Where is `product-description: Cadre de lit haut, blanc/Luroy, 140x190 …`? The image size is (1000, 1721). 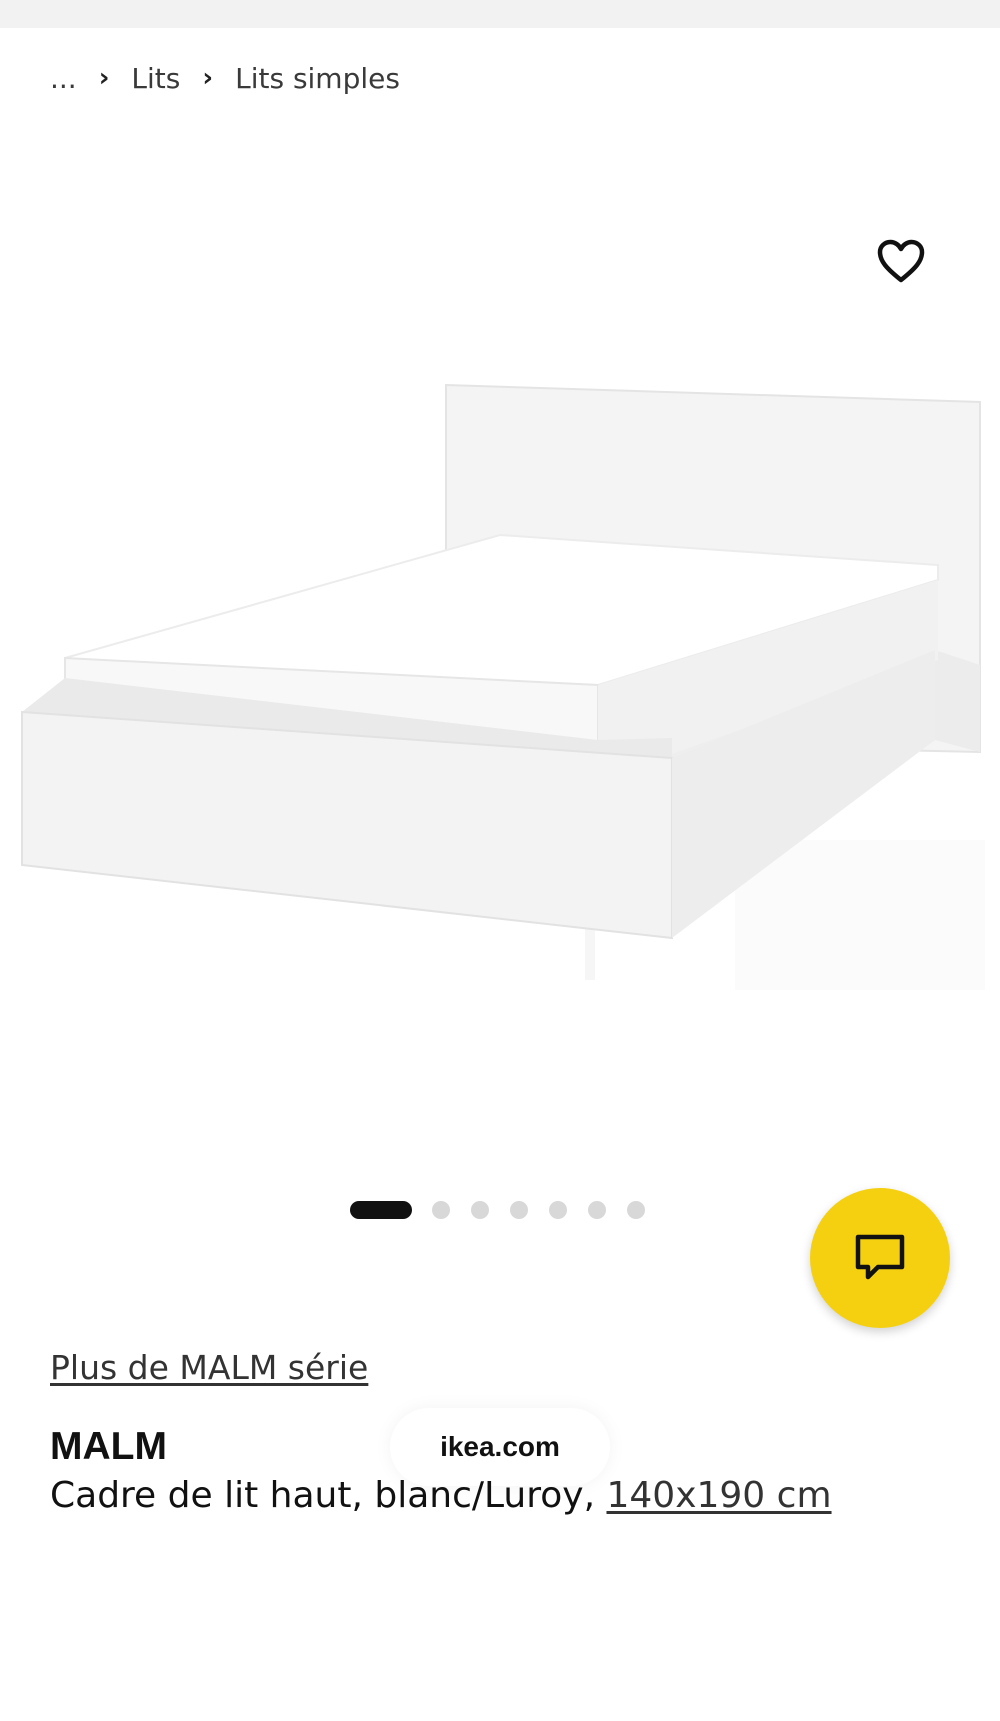 product-description: Cadre de lit haut, blanc/Luroy, 140x190 … is located at coordinates (441, 1495).